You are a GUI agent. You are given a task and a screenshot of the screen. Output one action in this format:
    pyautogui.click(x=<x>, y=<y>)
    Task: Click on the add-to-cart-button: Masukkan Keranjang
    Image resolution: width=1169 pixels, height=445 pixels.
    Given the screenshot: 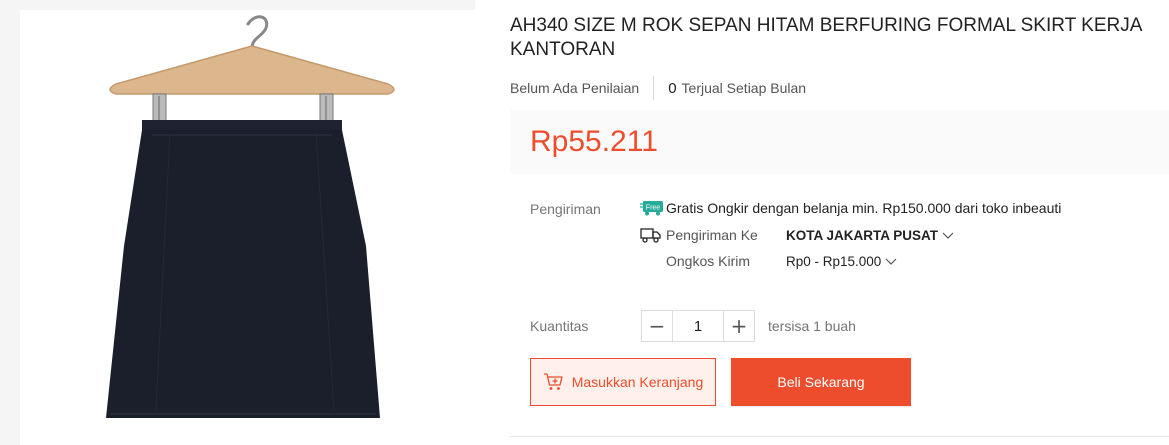 What is the action you would take?
    pyautogui.click(x=623, y=382)
    